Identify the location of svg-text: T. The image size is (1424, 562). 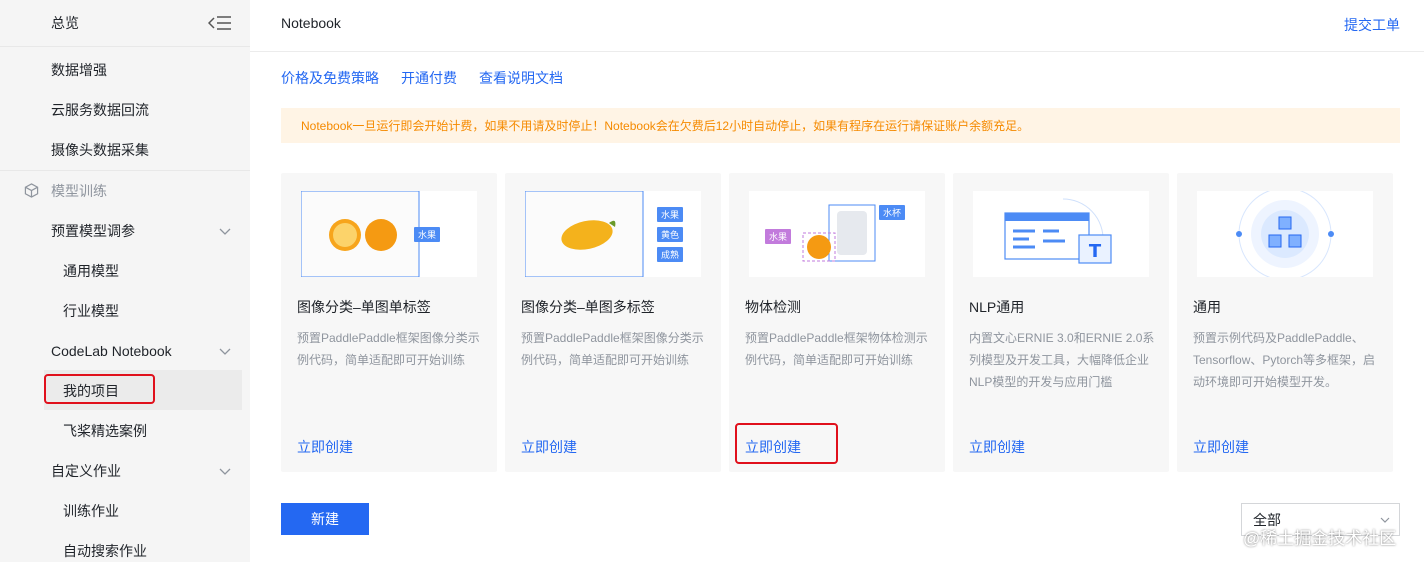
(1095, 251).